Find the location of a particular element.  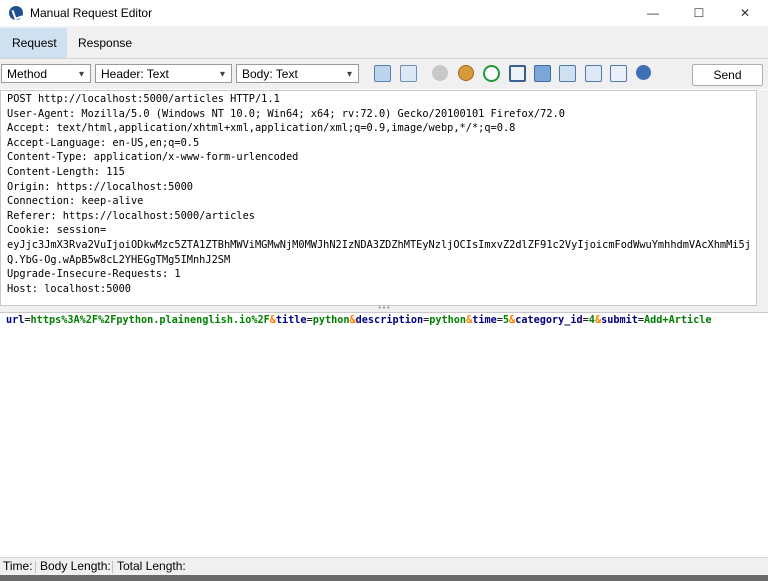

close-button: ✕ is located at coordinates (745, 13).